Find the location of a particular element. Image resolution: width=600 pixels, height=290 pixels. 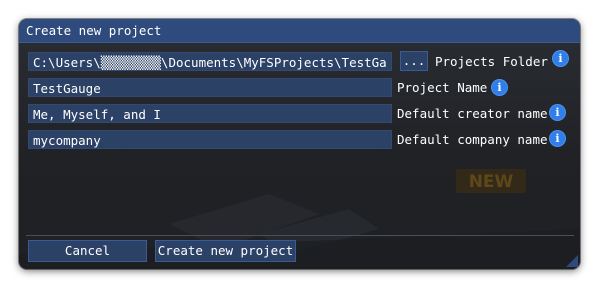

create-project-button: Create new project is located at coordinates (225, 251).